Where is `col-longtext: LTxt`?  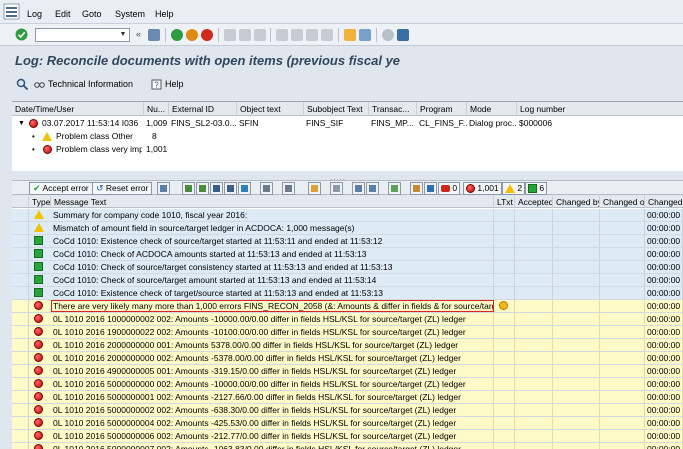 col-longtext: LTxt is located at coordinates (504, 202).